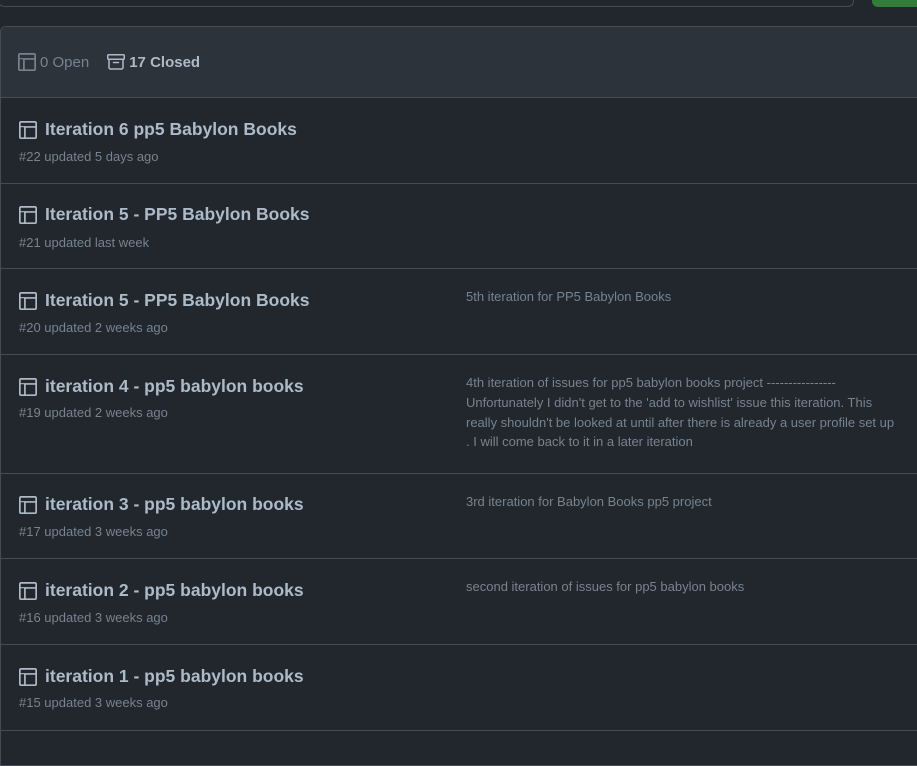  Describe the element at coordinates (65, 62) in the screenshot. I see `open-projects-label: 0 Open` at that location.